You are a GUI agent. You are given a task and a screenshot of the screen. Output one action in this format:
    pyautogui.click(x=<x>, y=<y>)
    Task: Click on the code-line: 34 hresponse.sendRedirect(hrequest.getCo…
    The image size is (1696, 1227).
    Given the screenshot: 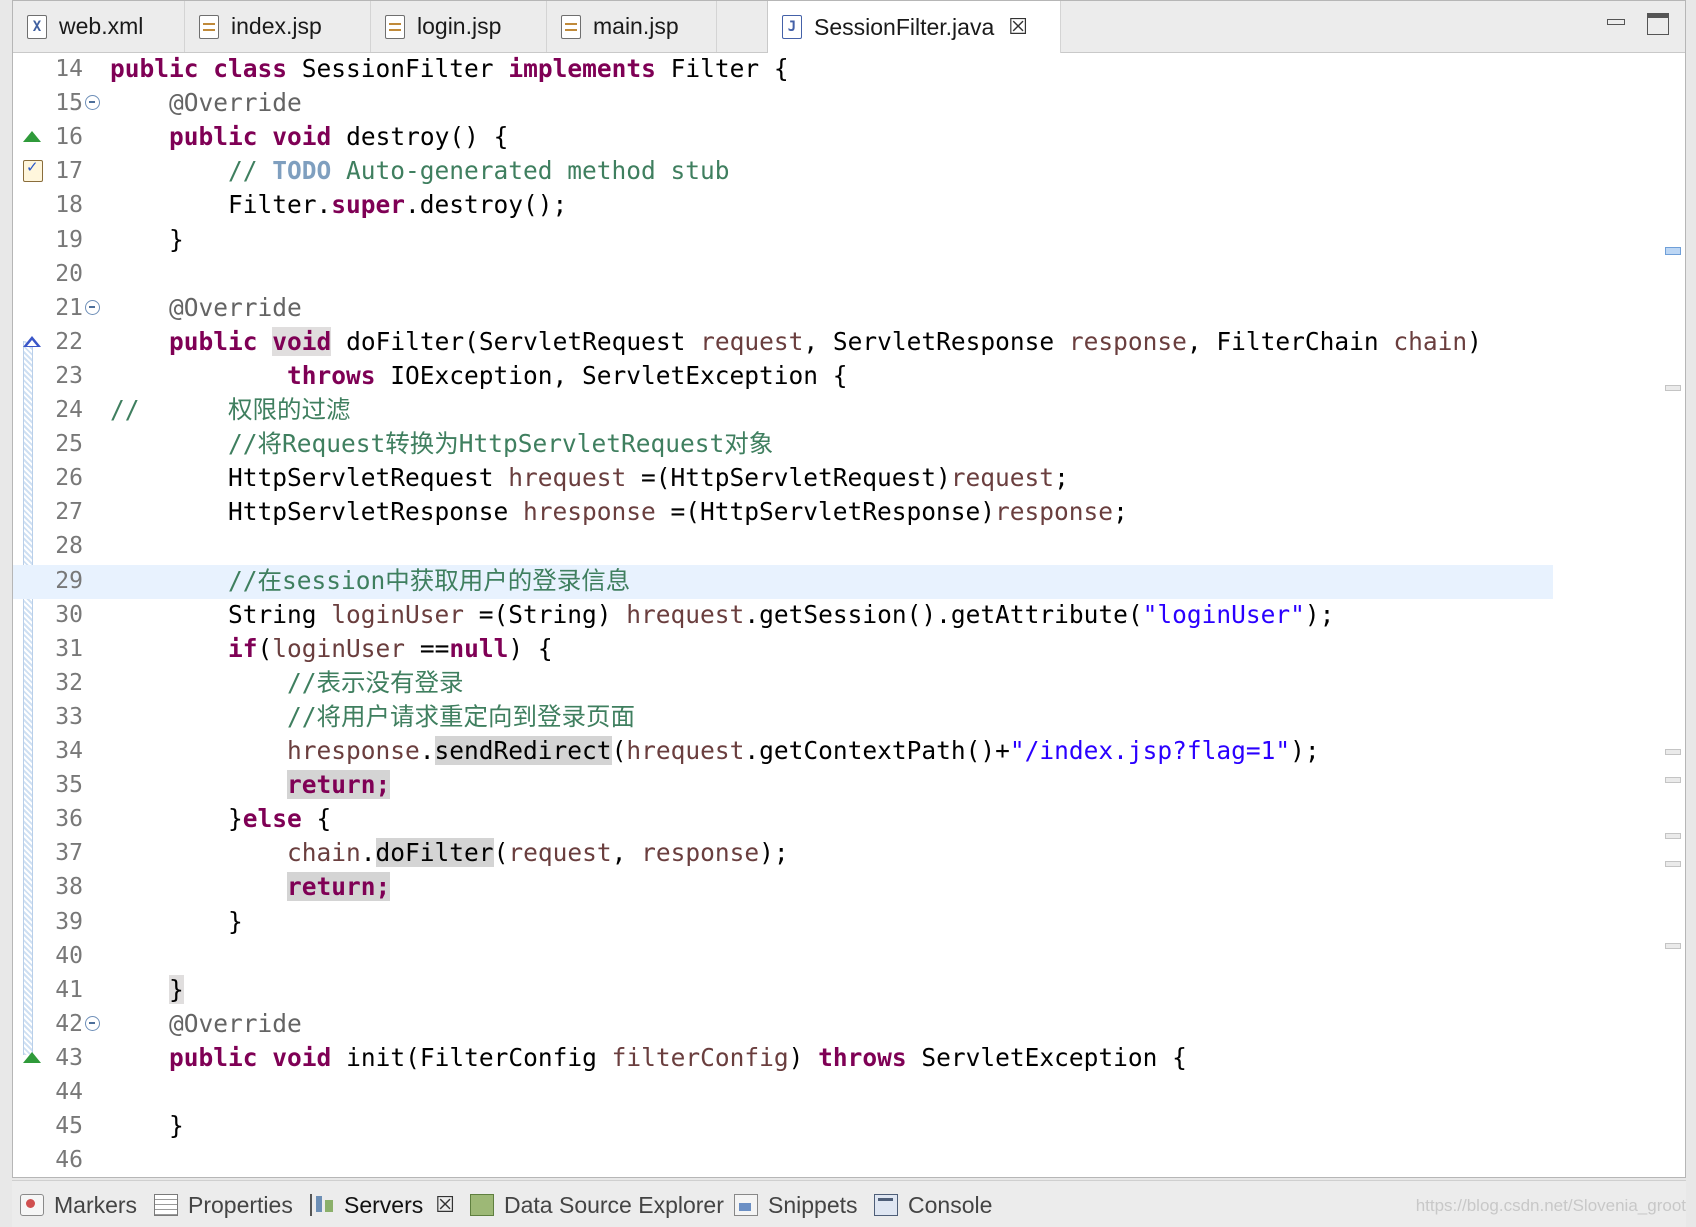 What is the action you would take?
    pyautogui.click(x=783, y=752)
    